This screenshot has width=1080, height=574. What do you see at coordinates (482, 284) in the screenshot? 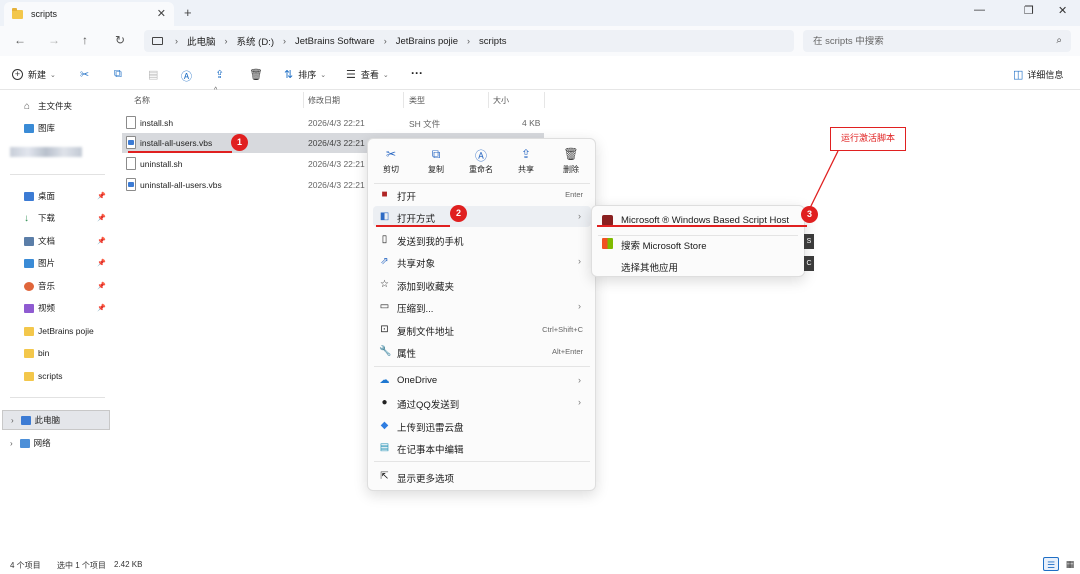
I see `menu-item-add-favorites: ☆ 添加到收藏夹` at bounding box center [482, 284].